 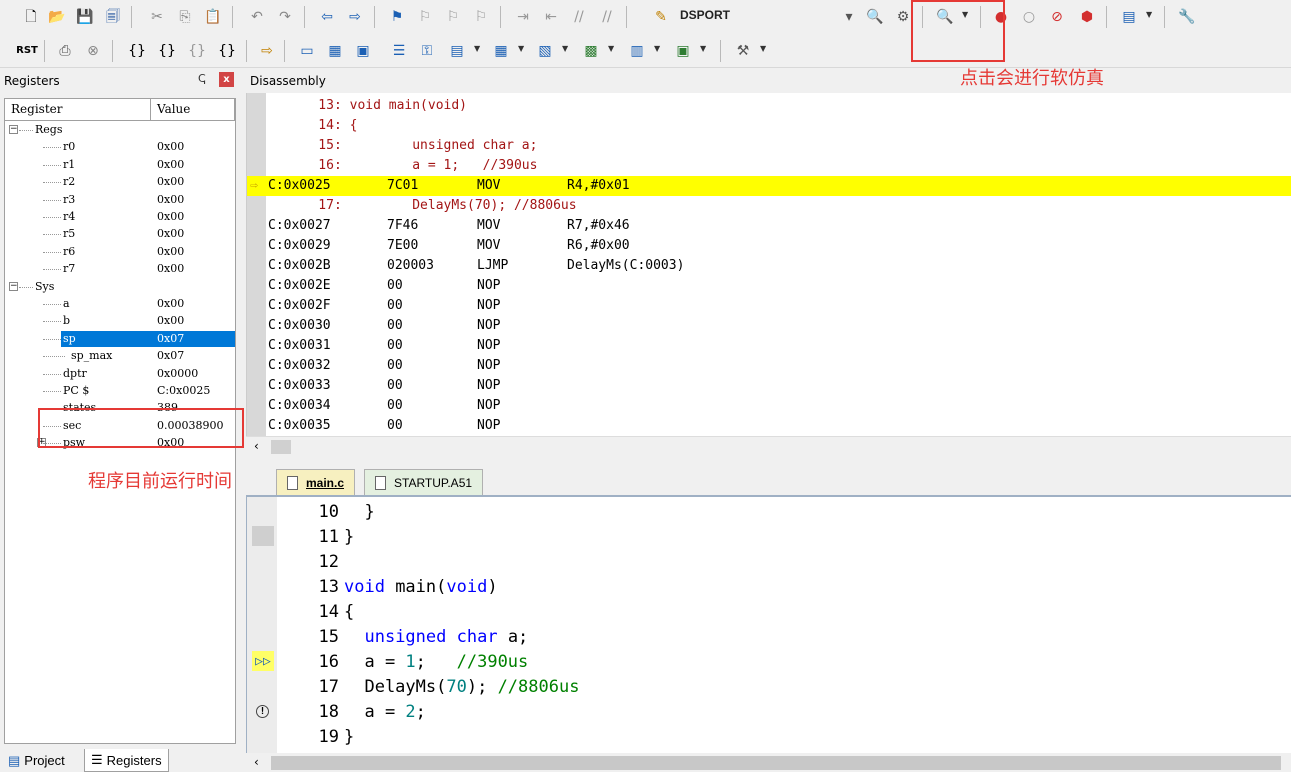 What do you see at coordinates (769, 206) in the screenshot?
I see `disassembly-source-line: 17: DelayMs(70); //8806us` at bounding box center [769, 206].